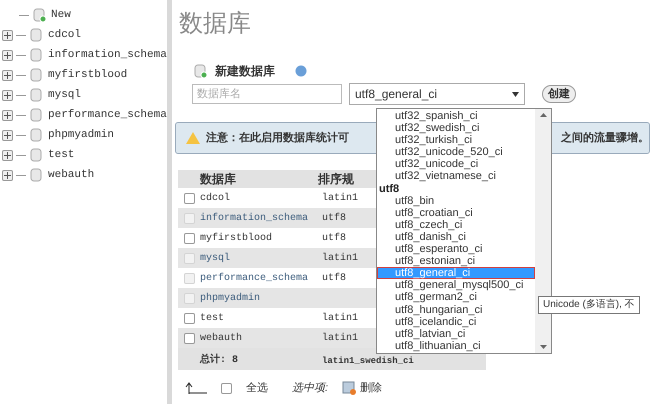 The image size is (650, 404). I want to click on create-button: 创建, so click(559, 94).